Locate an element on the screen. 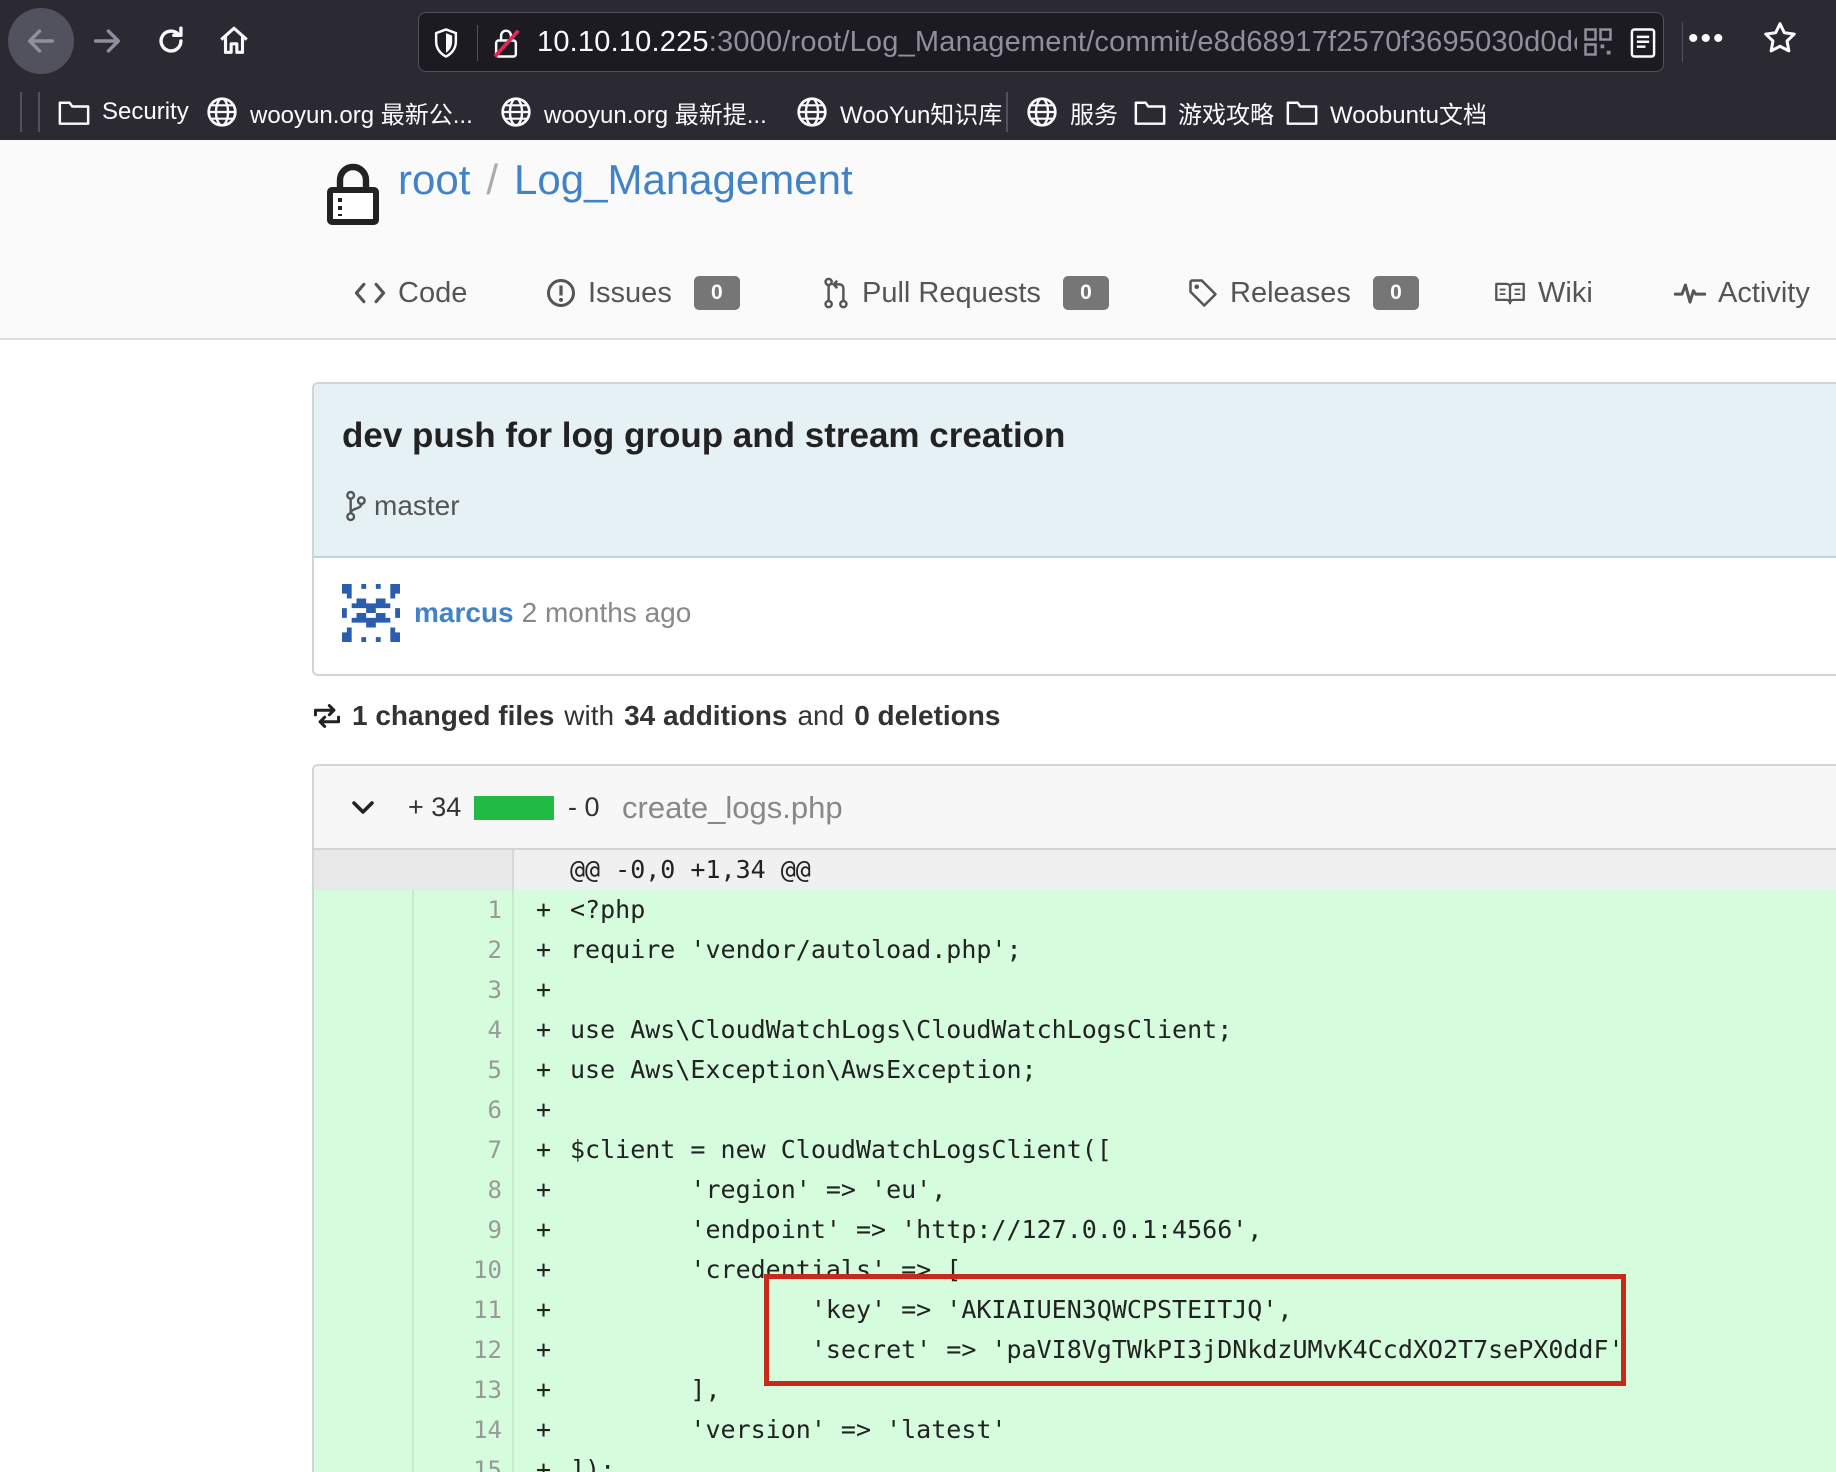  shield-icon is located at coordinates (446, 43).